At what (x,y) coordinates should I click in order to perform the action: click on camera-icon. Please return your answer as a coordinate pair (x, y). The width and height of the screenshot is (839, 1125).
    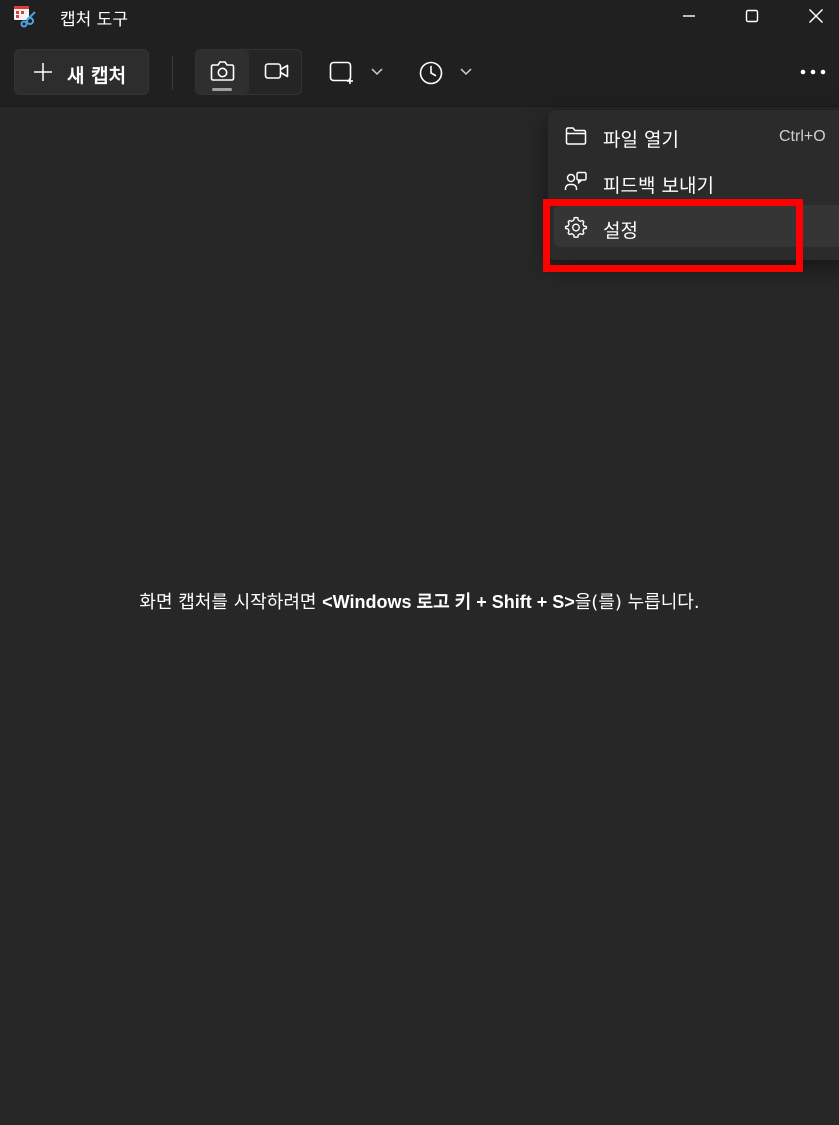
    Looking at the image, I should click on (222, 71).